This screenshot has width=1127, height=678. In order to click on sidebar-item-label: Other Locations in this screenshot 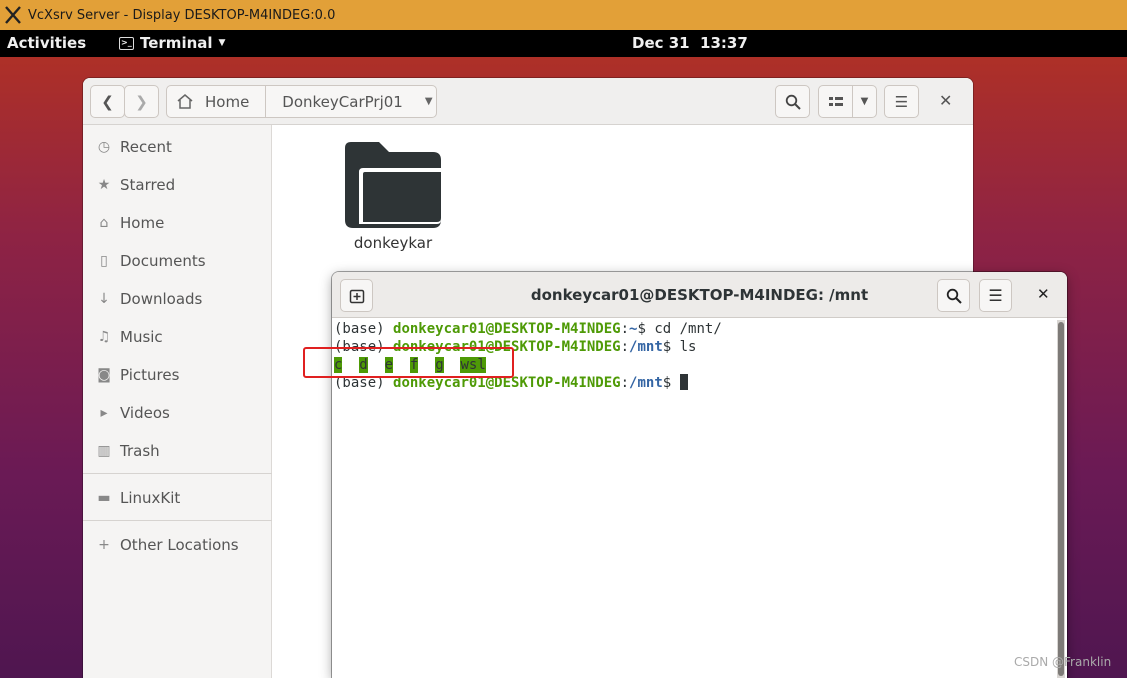, I will do `click(179, 545)`.